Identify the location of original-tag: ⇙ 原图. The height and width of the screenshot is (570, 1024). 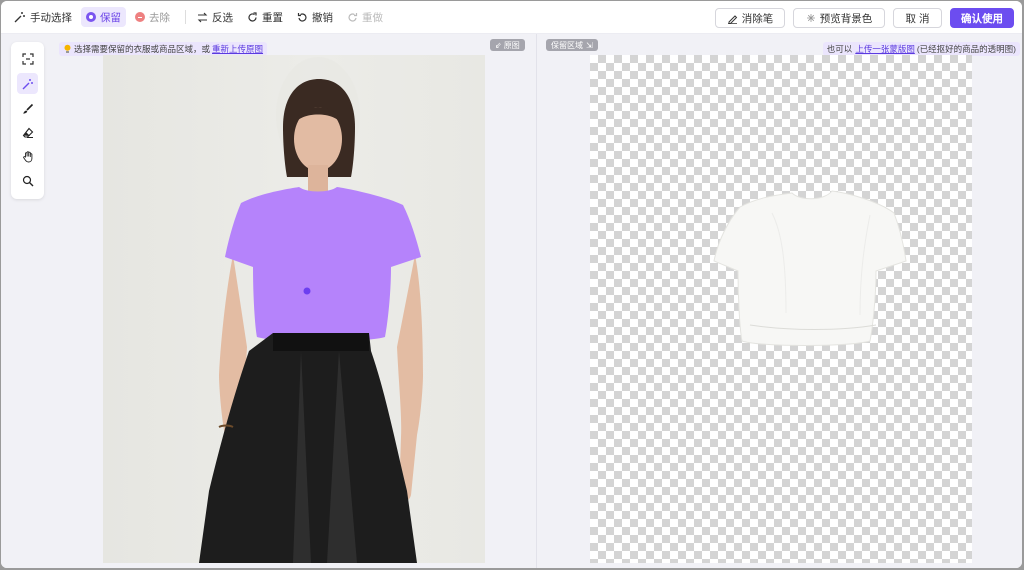
(507, 45).